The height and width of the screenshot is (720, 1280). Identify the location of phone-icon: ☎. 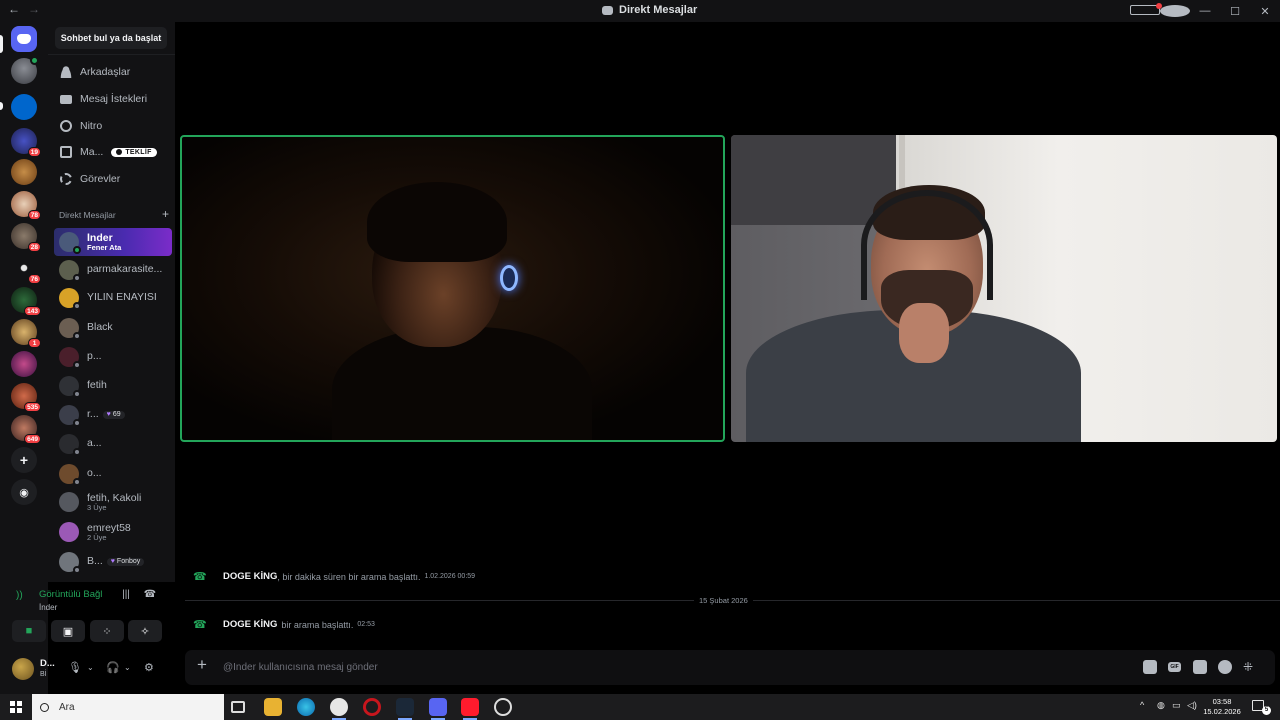
(200, 625).